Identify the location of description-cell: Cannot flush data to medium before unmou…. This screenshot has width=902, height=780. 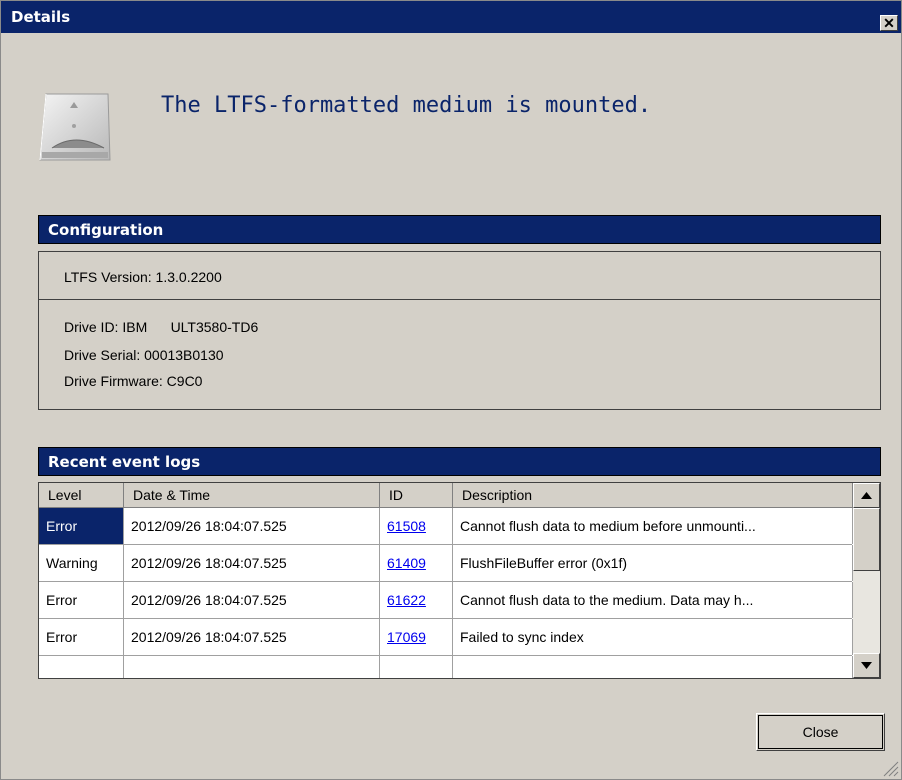
(653, 526).